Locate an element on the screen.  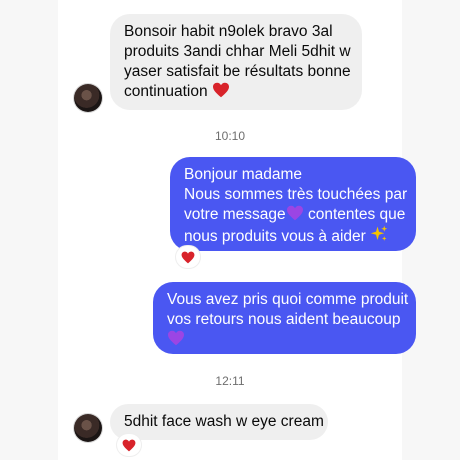
message-line: vos retours nous aident beaucoup is located at coordinates (284, 319).